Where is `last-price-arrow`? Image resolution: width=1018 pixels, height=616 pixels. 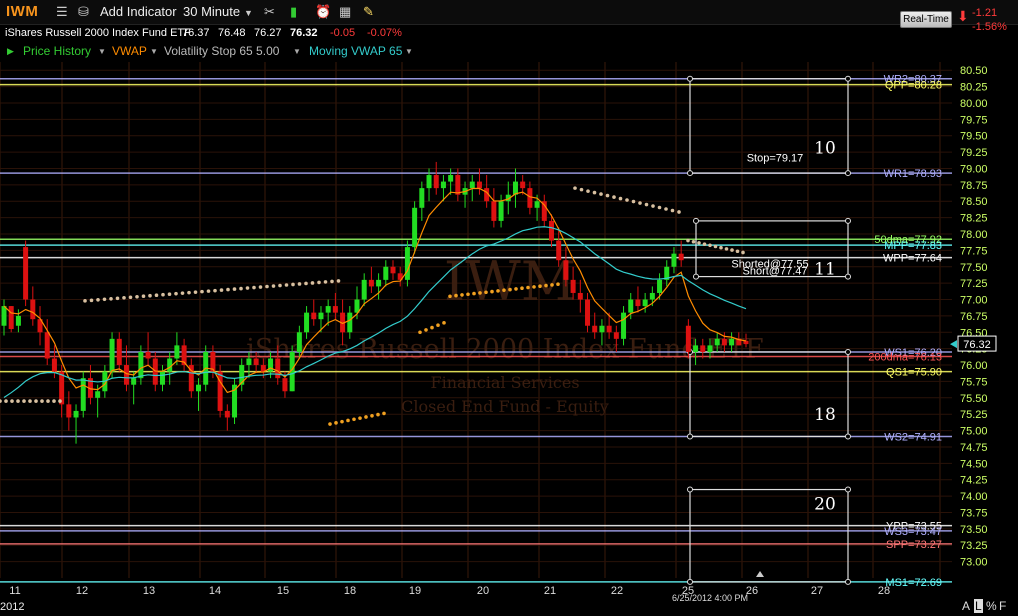
last-price-arrow is located at coordinates (953, 344).